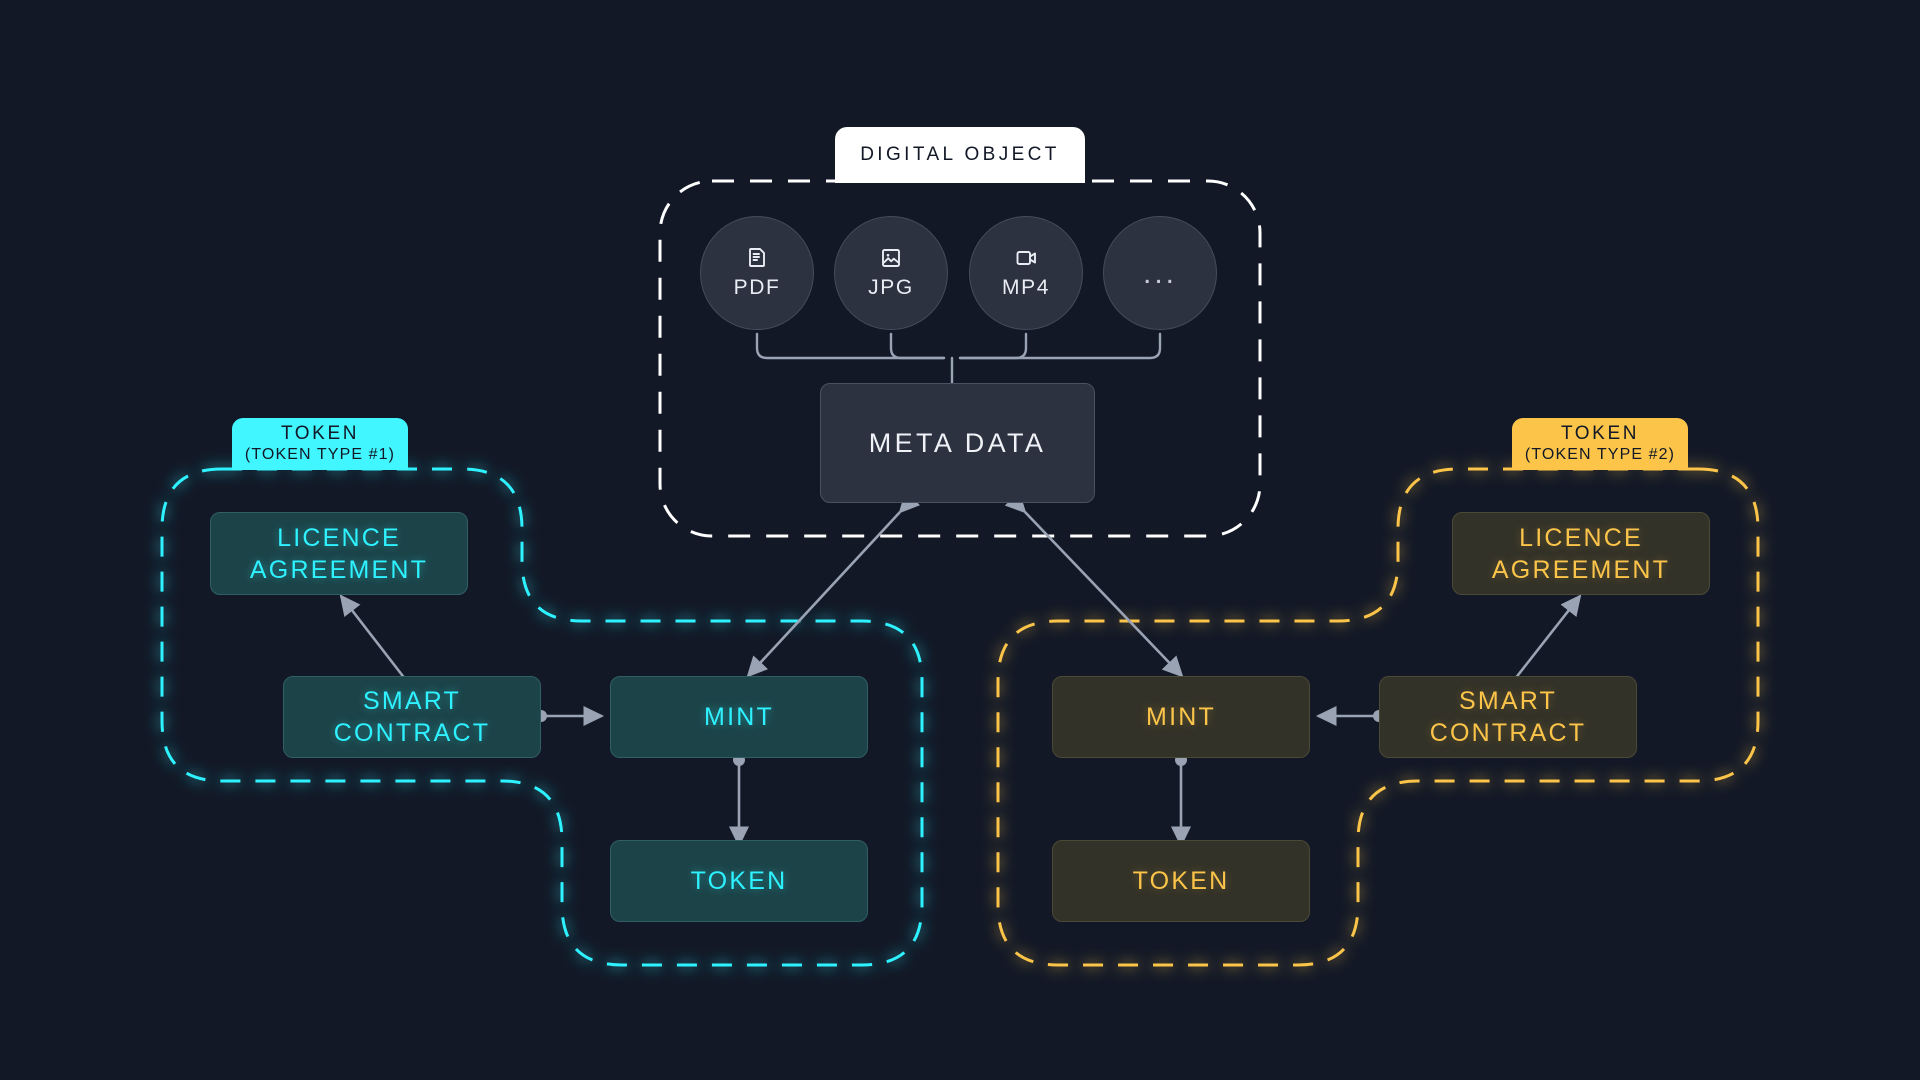 The image size is (1920, 1080). What do you see at coordinates (891, 258) in the screenshot?
I see `image-icon` at bounding box center [891, 258].